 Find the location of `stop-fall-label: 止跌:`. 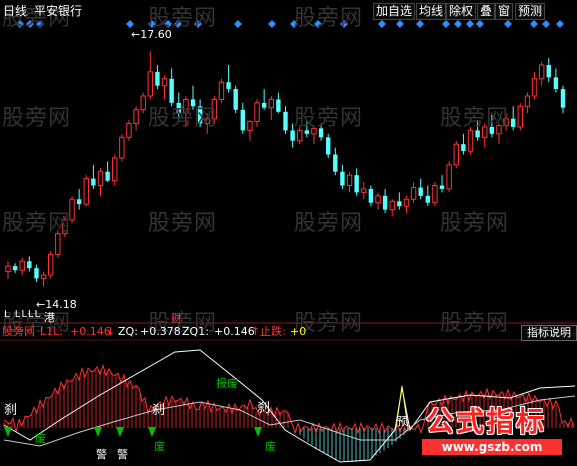

stop-fall-label: 止跌: is located at coordinates (273, 331).